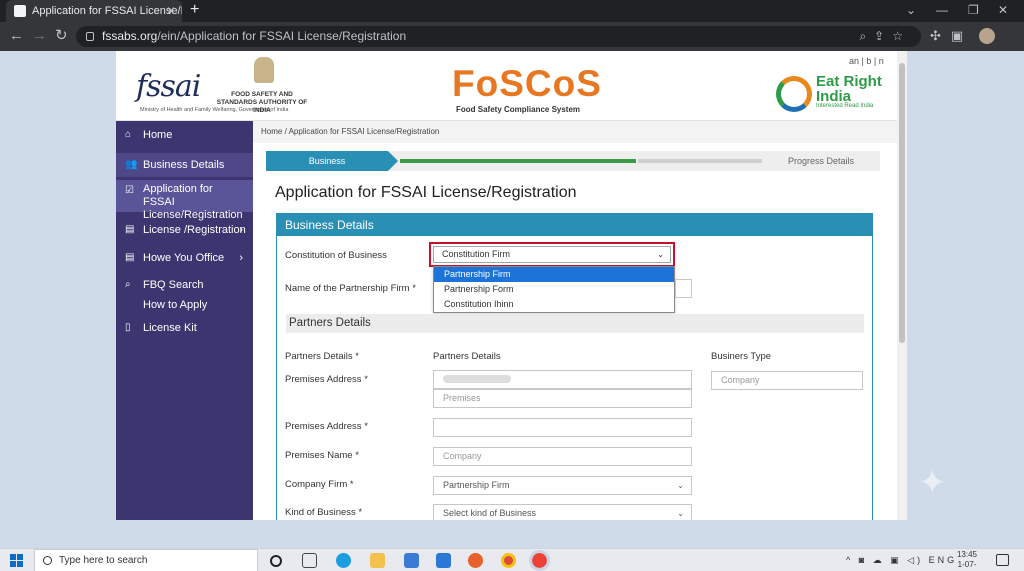  What do you see at coordinates (129, 190) in the screenshot?
I see `check-square-icon: ☑` at bounding box center [129, 190].